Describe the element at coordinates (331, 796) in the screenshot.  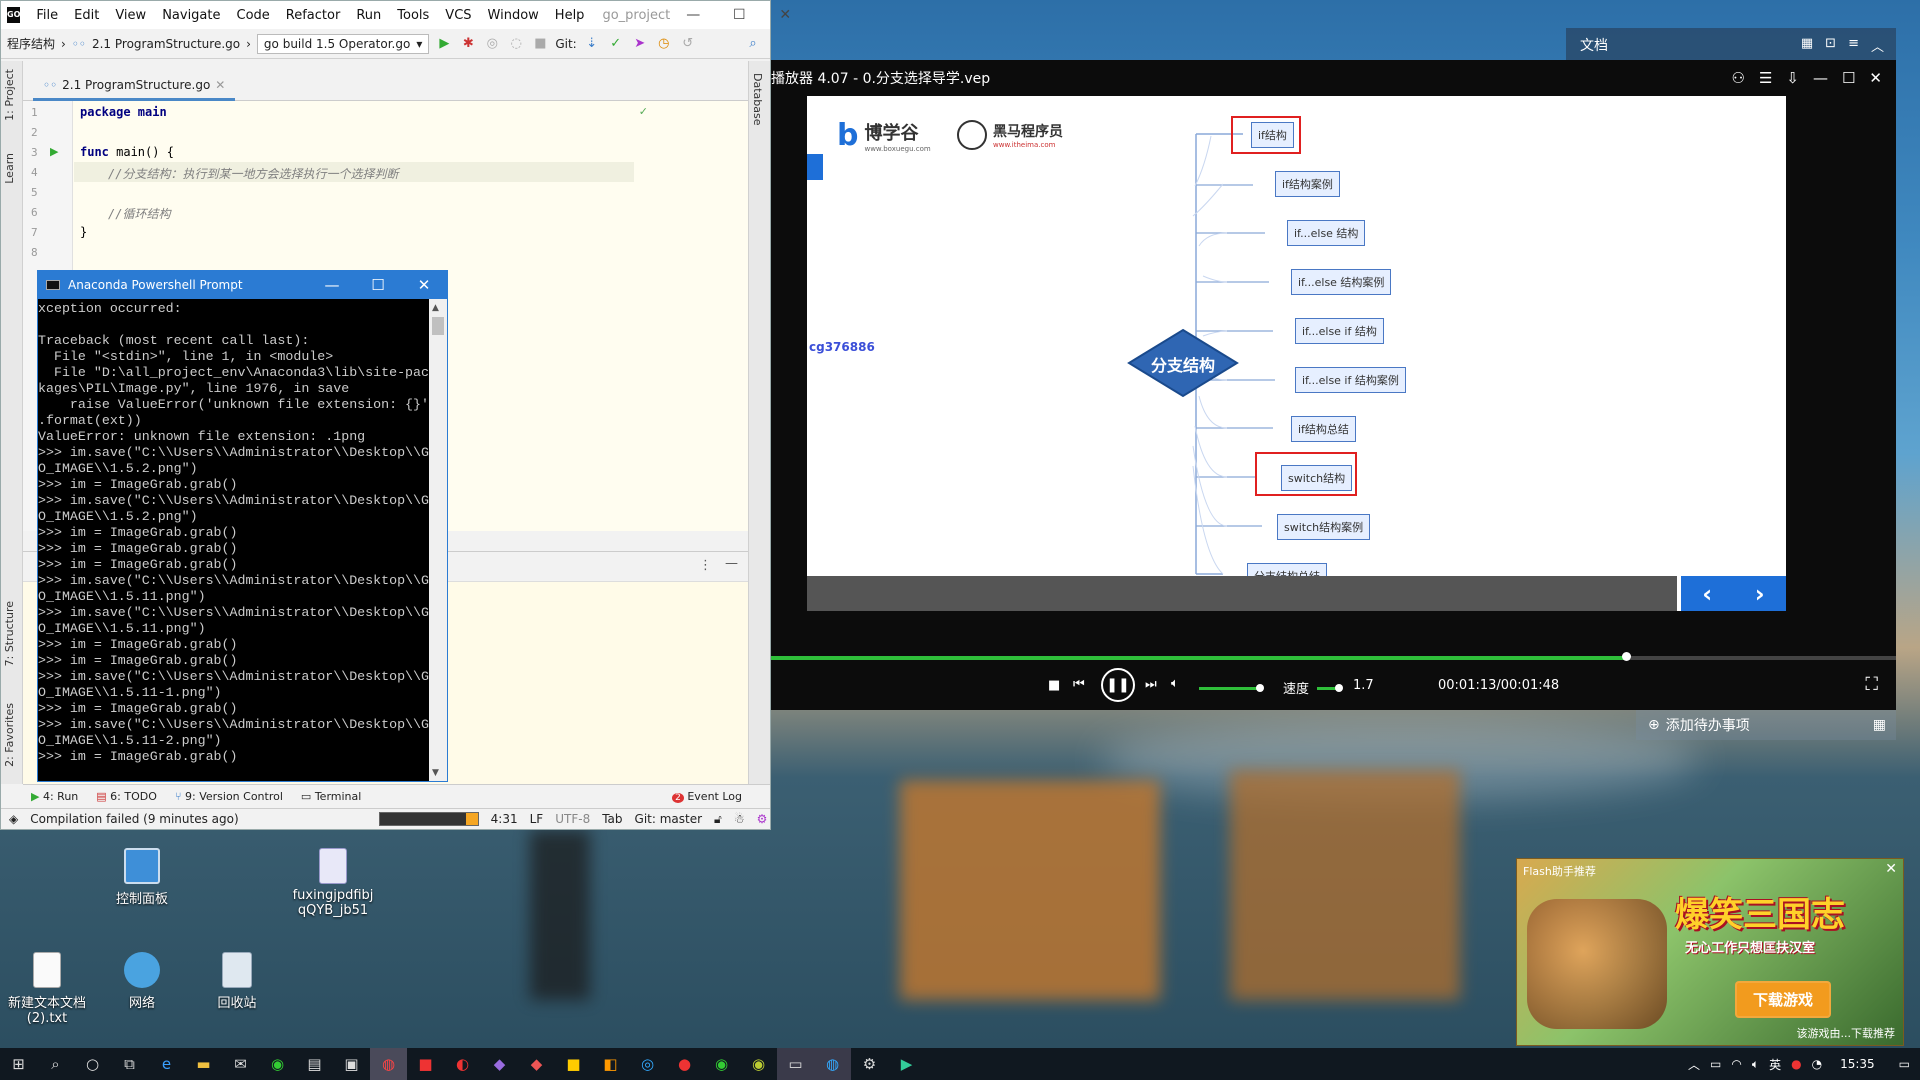
I see `tab-terminal: ▭ Terminal` at that location.